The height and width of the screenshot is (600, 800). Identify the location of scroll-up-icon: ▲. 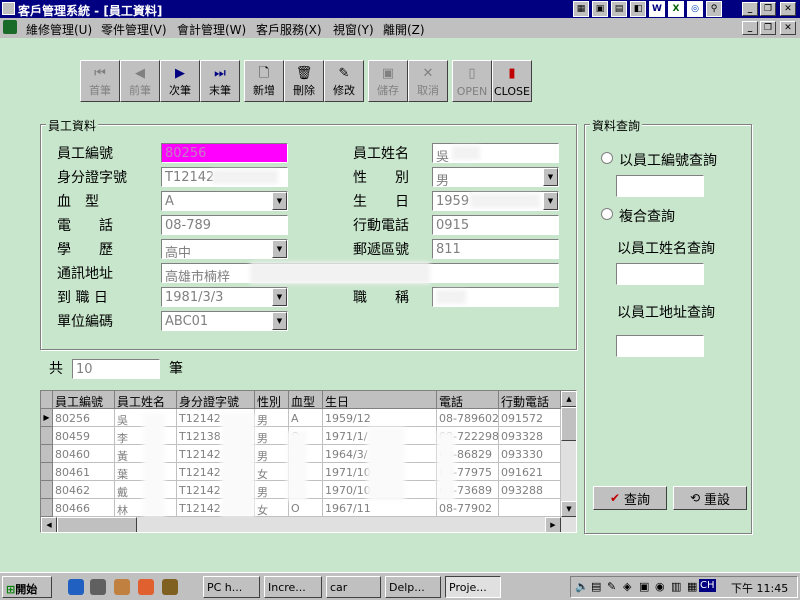
(568, 399).